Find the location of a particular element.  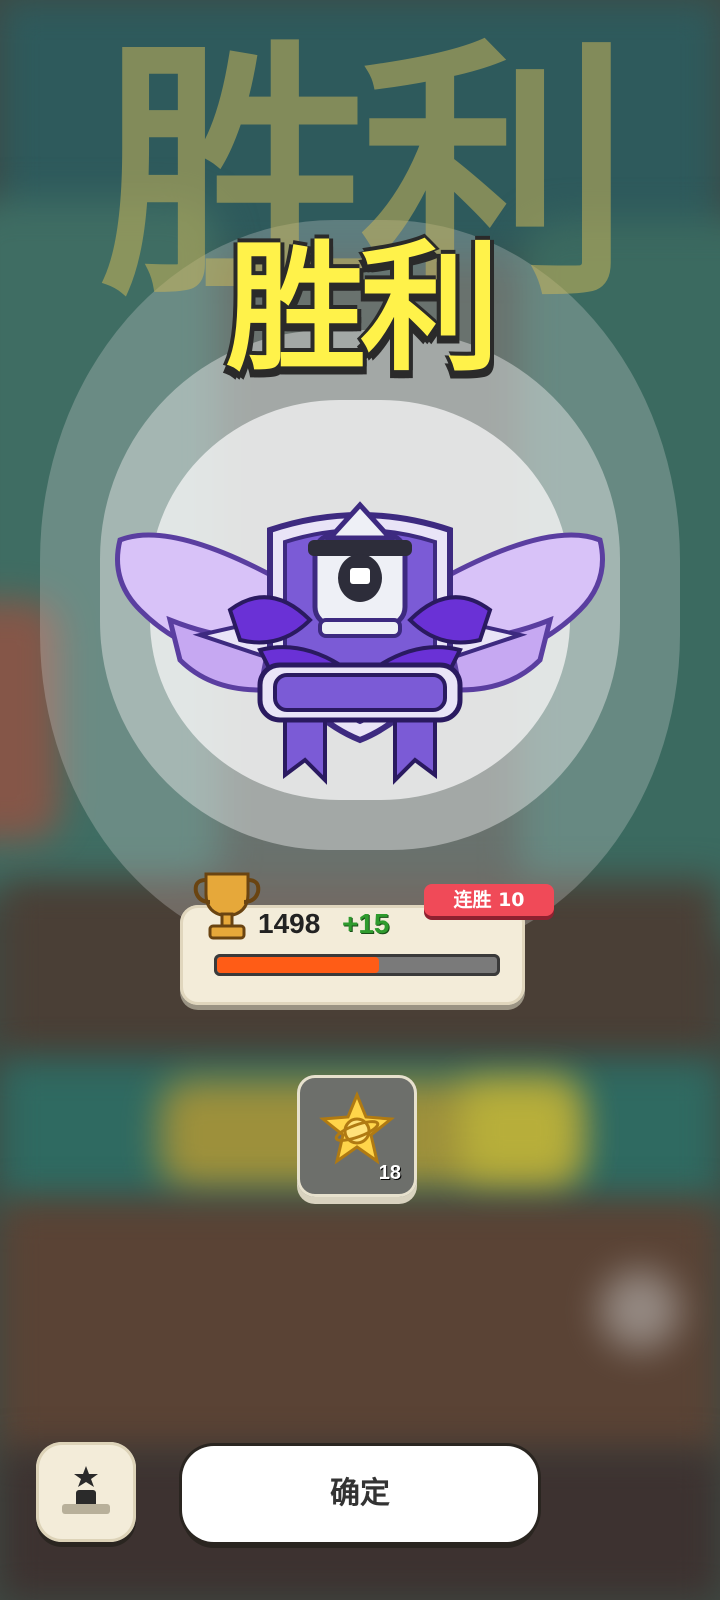

reward-item: 18 is located at coordinates (357, 1136).